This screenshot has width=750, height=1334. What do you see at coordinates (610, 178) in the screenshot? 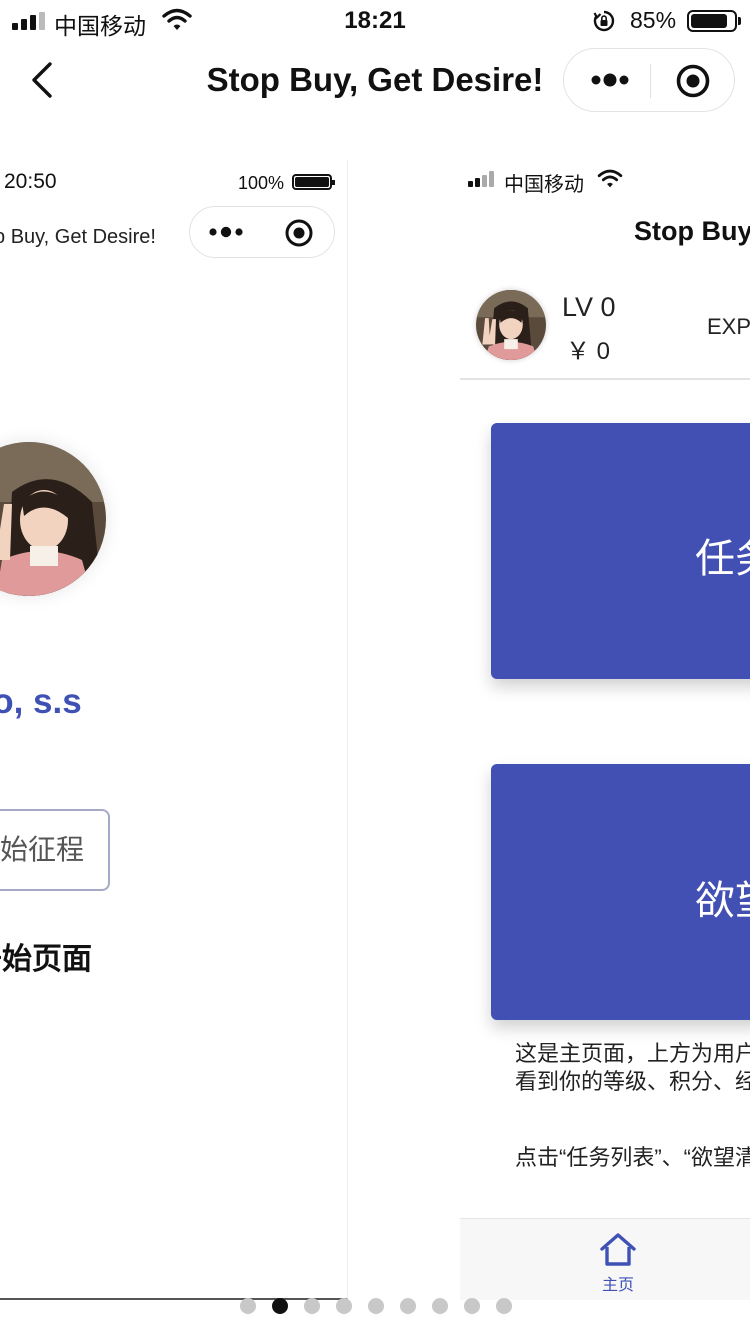
I see `wifi-icon` at bounding box center [610, 178].